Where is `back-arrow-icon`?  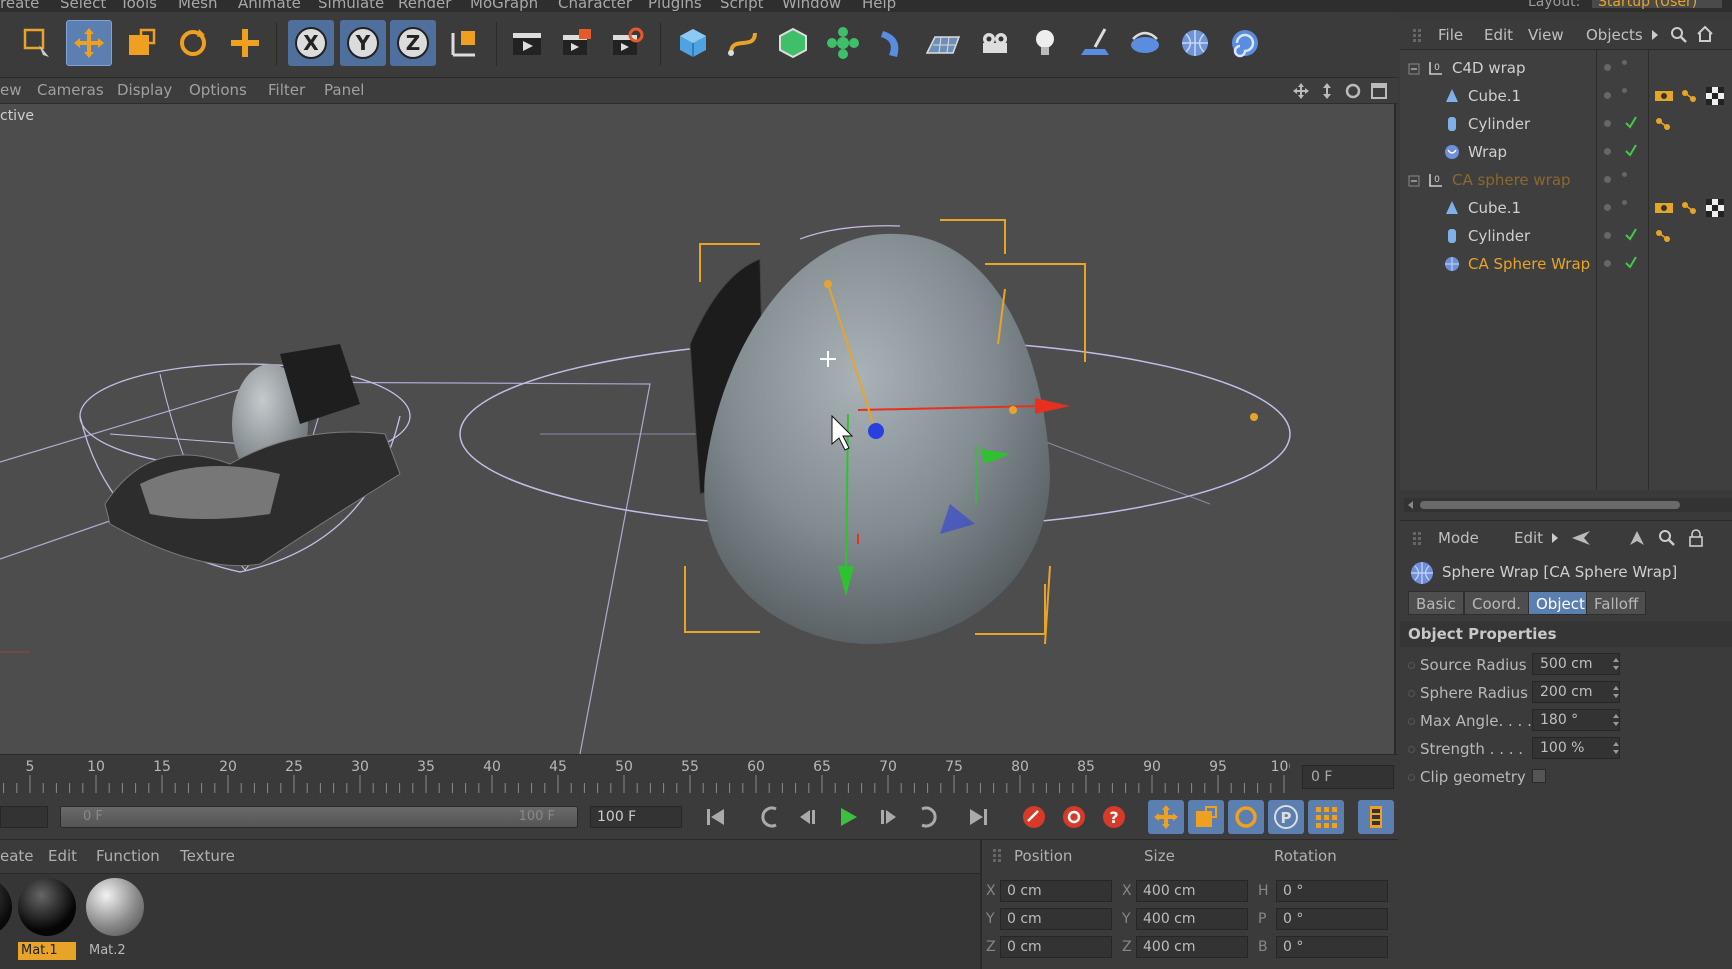
back-arrow-icon is located at coordinates (1581, 540).